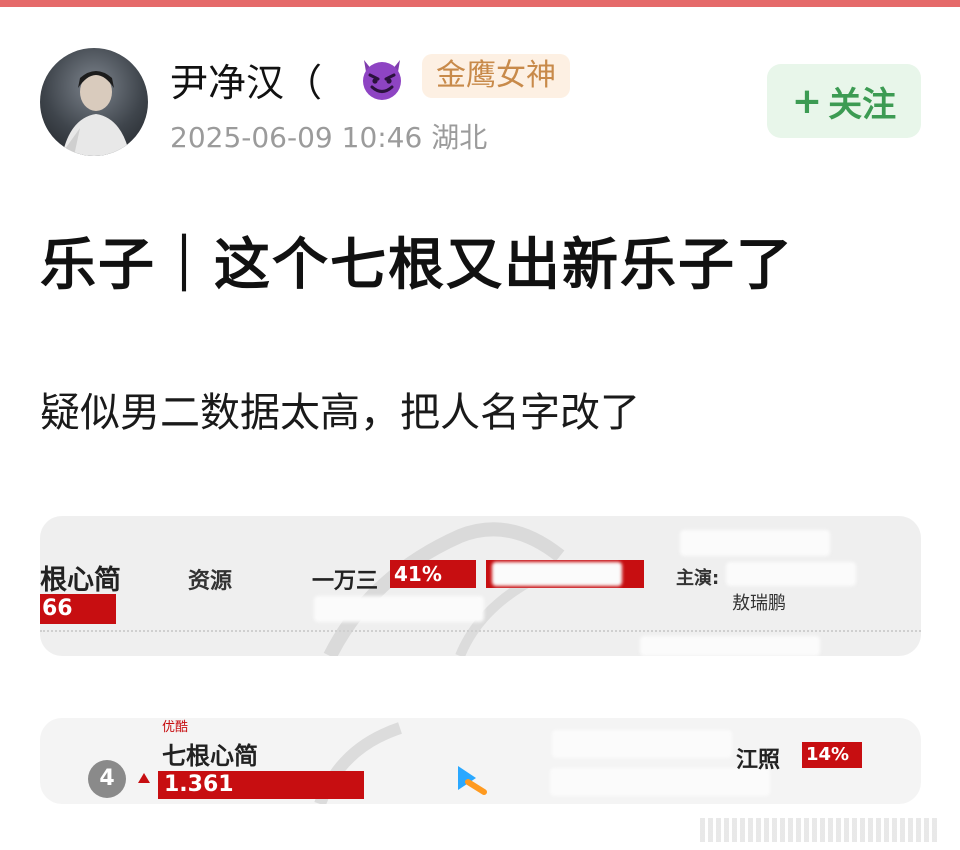 This screenshot has width=960, height=850. Describe the element at coordinates (345, 581) in the screenshot. I see `level-label: 一万三` at that location.